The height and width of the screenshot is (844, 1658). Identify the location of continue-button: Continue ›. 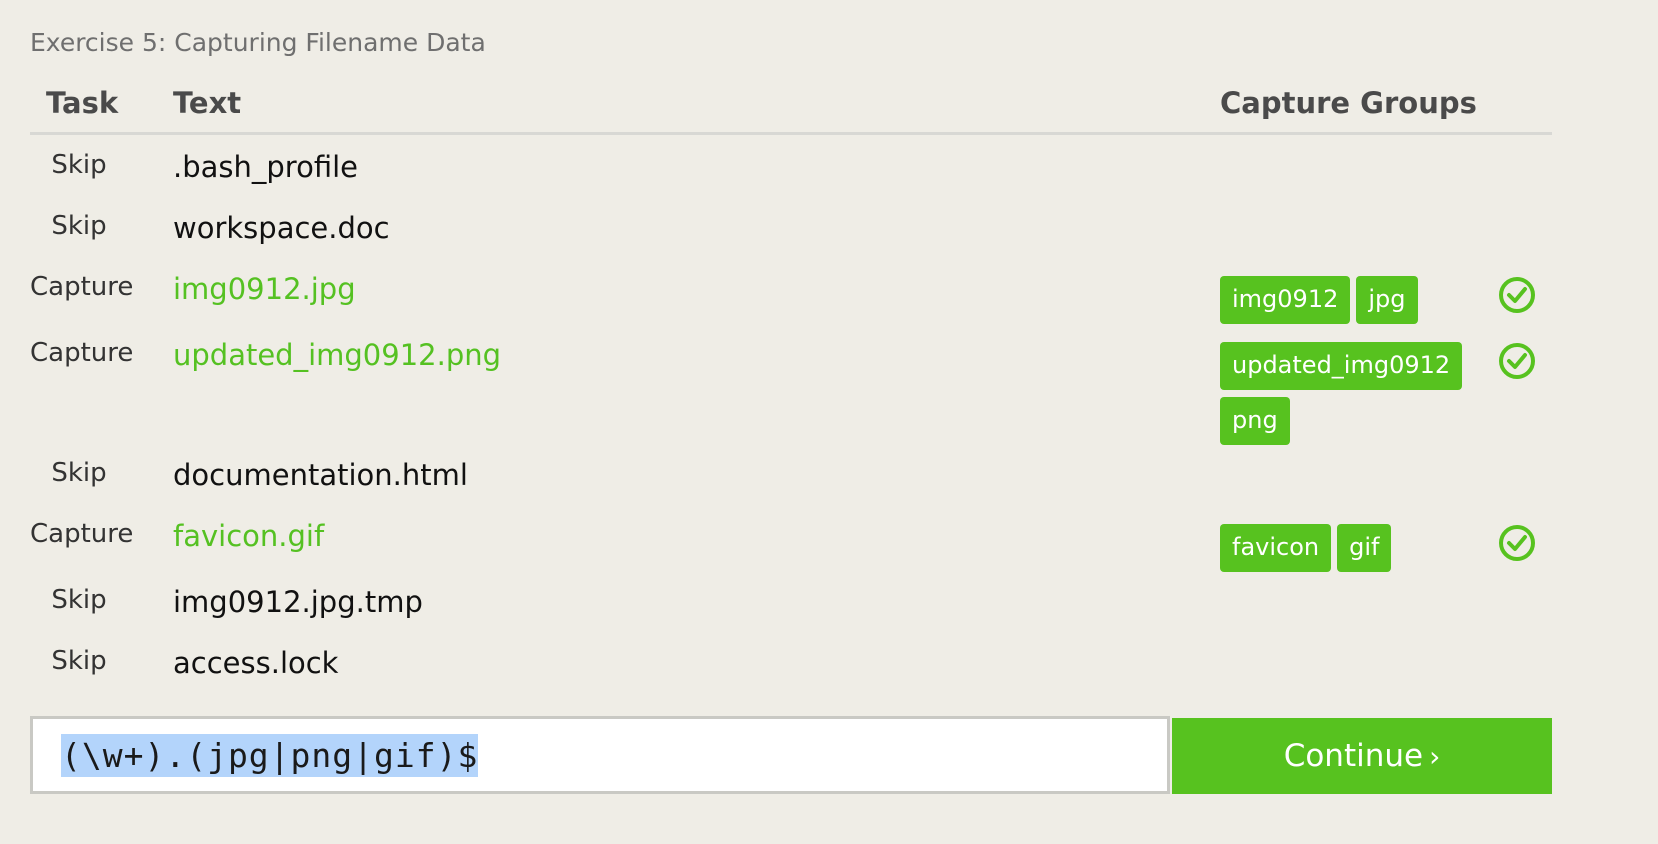
(1362, 756).